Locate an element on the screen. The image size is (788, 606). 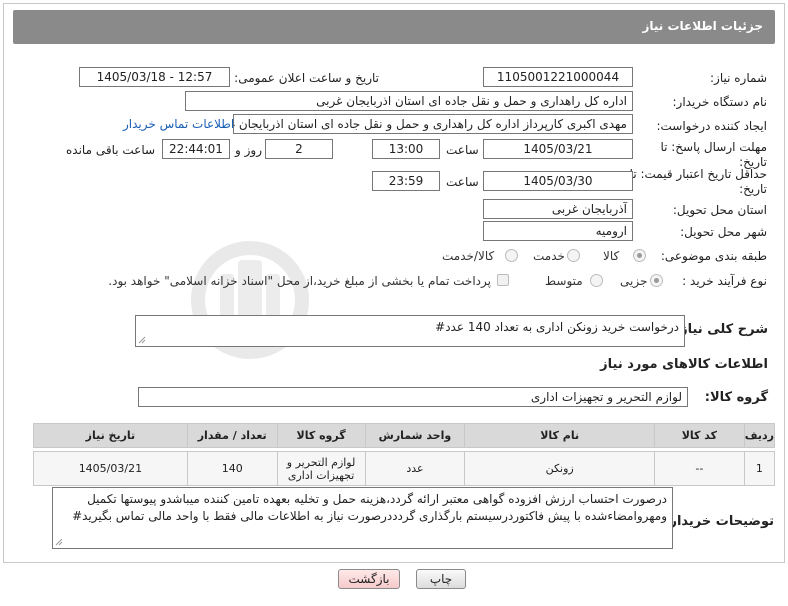
need-number-field: 1105001221000044 is located at coordinates (558, 77).